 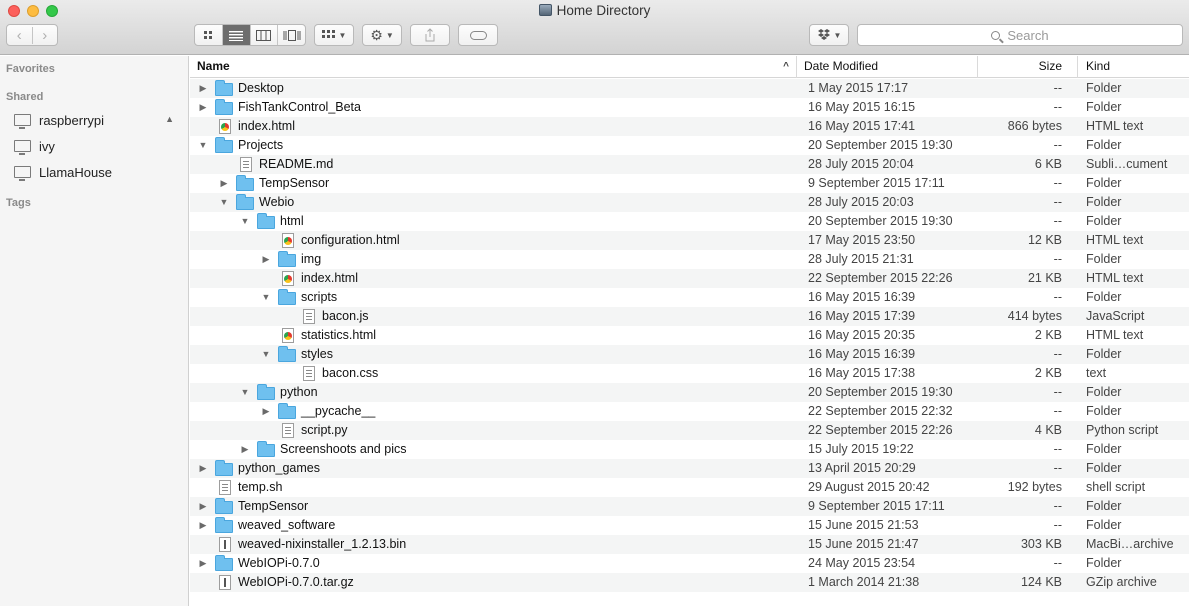 What do you see at coordinates (1096, 373) in the screenshot?
I see `file-kind: text` at bounding box center [1096, 373].